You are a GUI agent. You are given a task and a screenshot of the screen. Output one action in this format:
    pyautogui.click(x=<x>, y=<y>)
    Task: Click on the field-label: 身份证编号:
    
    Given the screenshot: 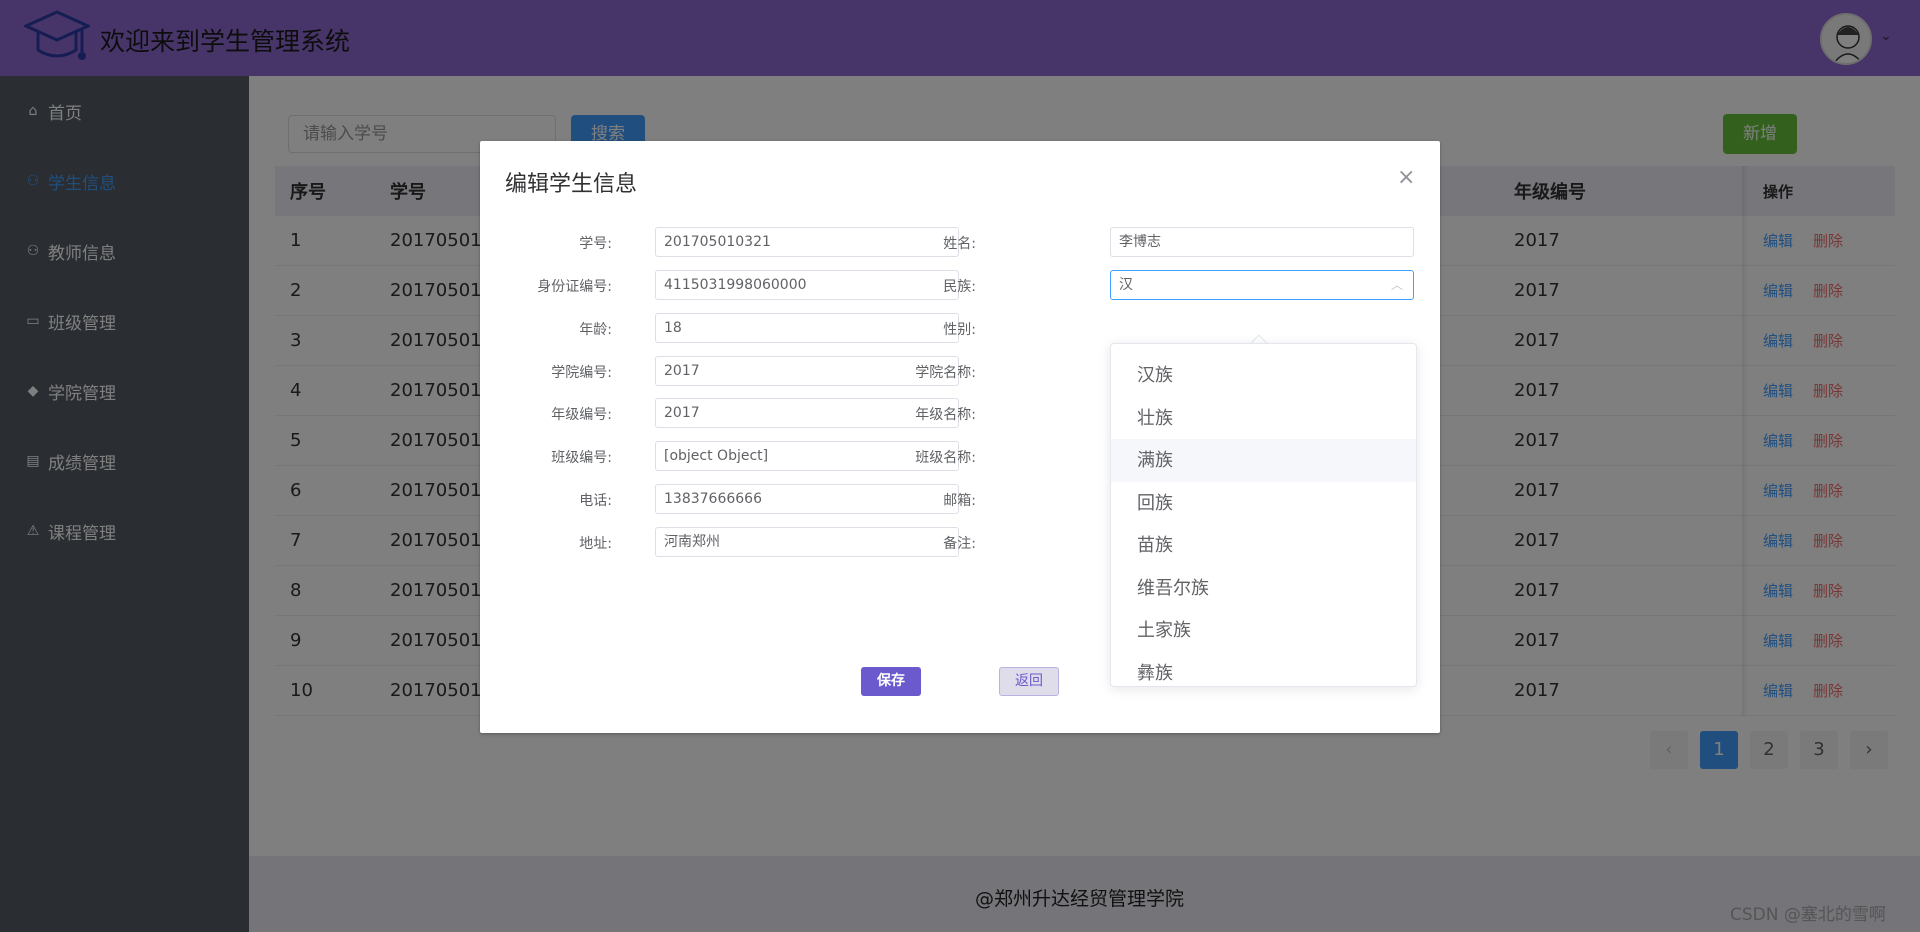 What is the action you would take?
    pyautogui.click(x=574, y=287)
    